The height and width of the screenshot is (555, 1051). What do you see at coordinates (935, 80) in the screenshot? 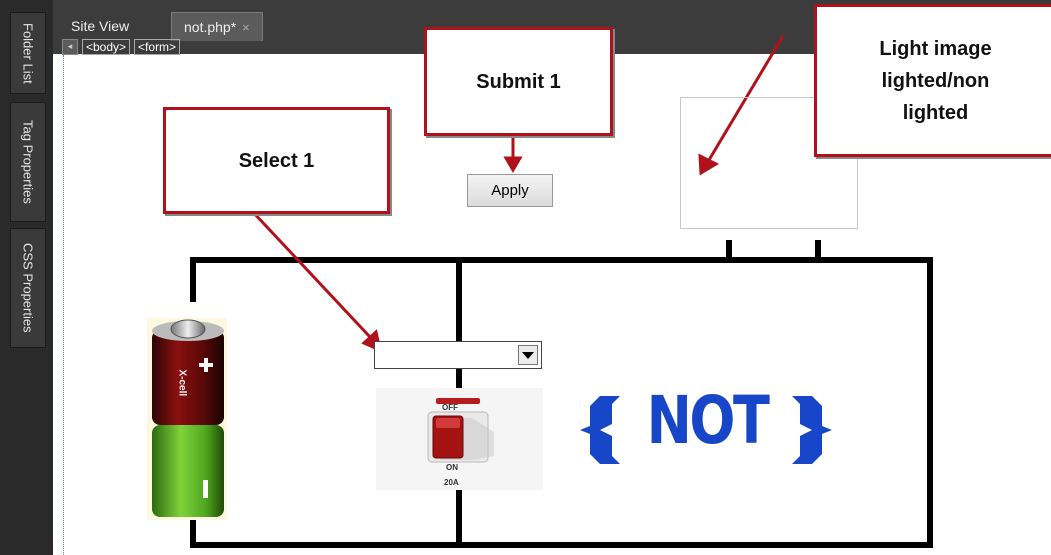
I see `light-callout-line-2: lighted/non` at bounding box center [935, 80].